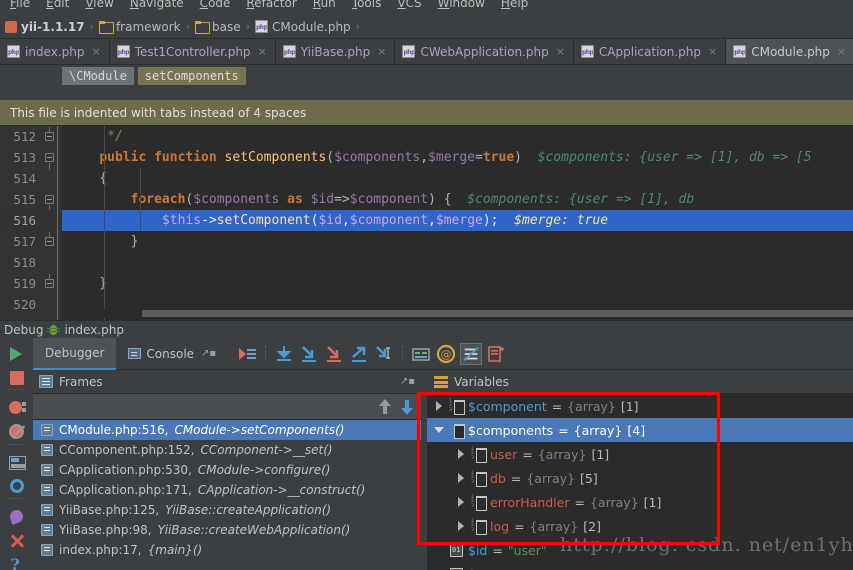 The height and width of the screenshot is (570, 853). What do you see at coordinates (484, 51) in the screenshot?
I see `editor-tab-cwebapplication-php: CWebApplication.php ×` at bounding box center [484, 51].